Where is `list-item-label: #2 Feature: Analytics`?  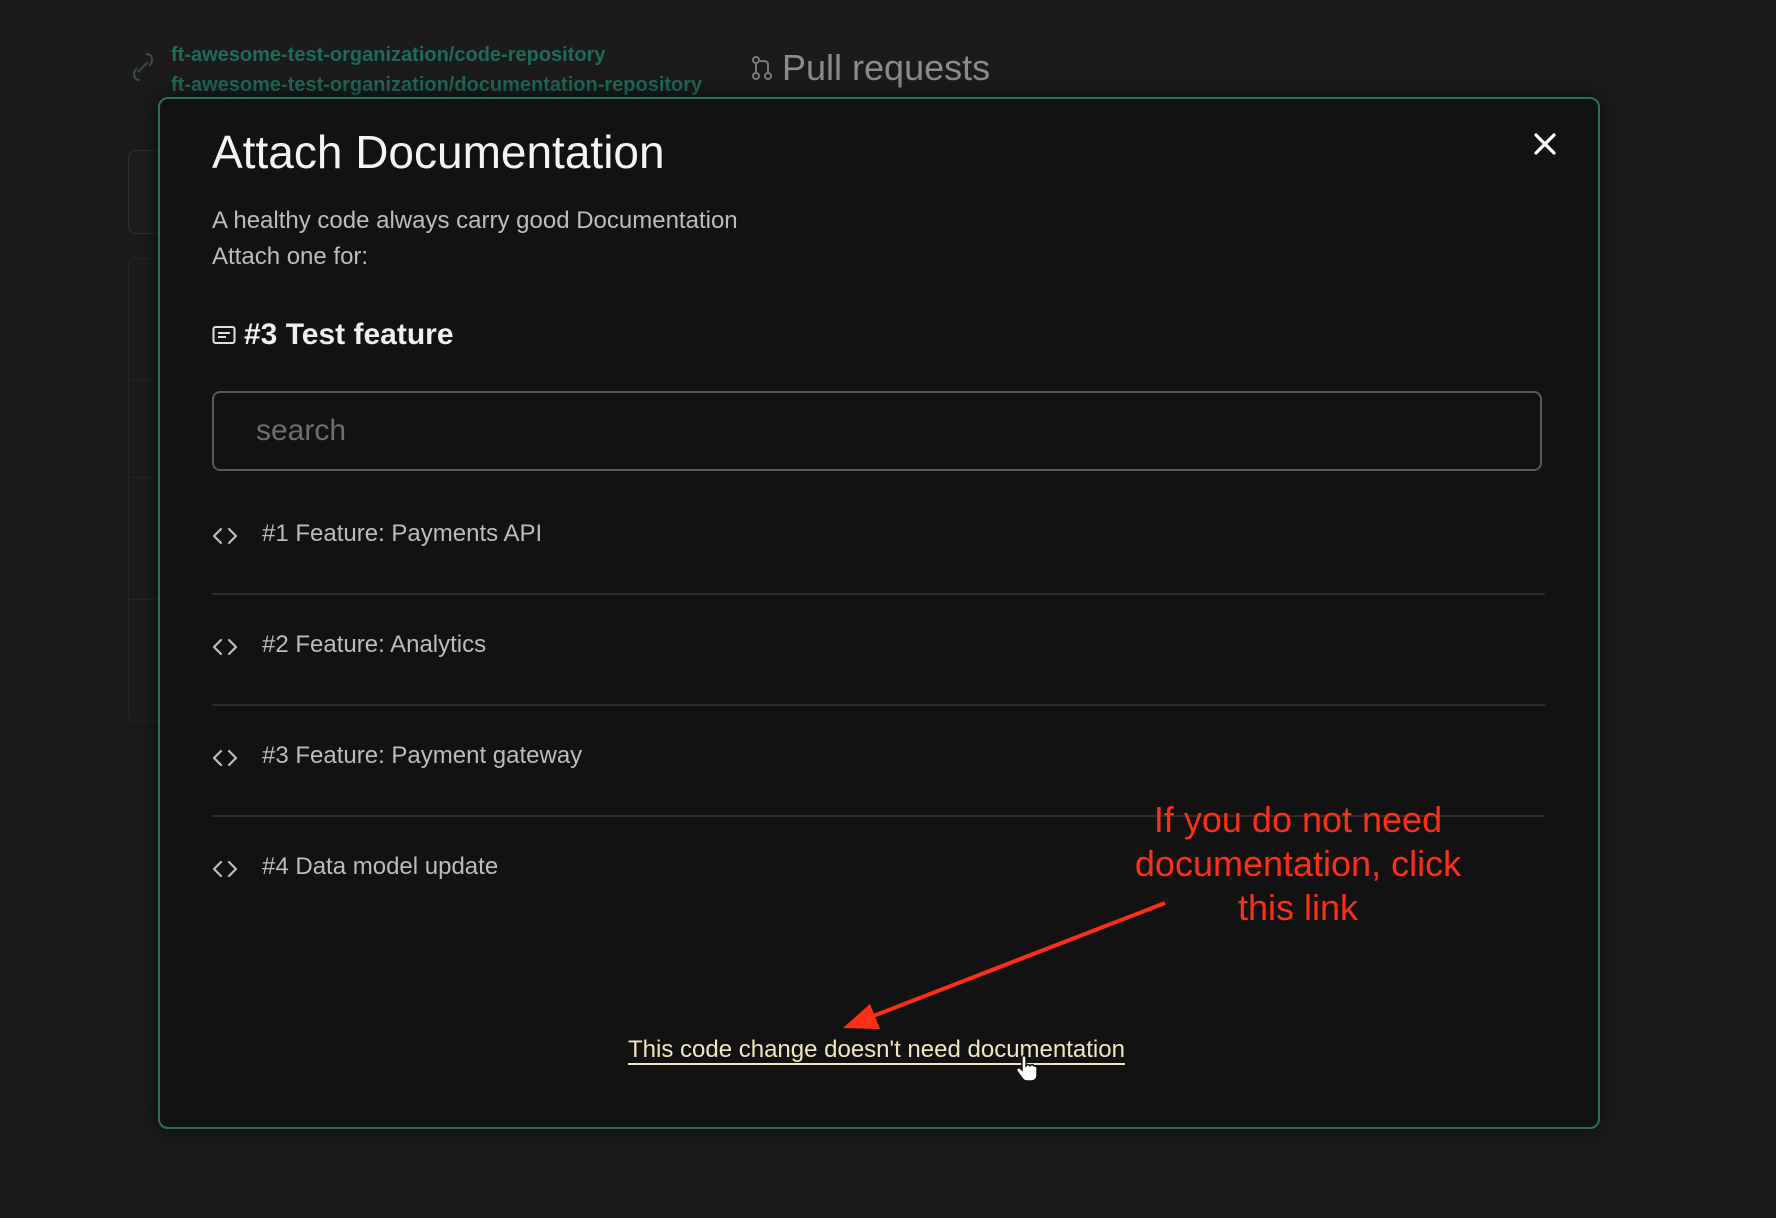 list-item-label: #2 Feature: Analytics is located at coordinates (374, 644).